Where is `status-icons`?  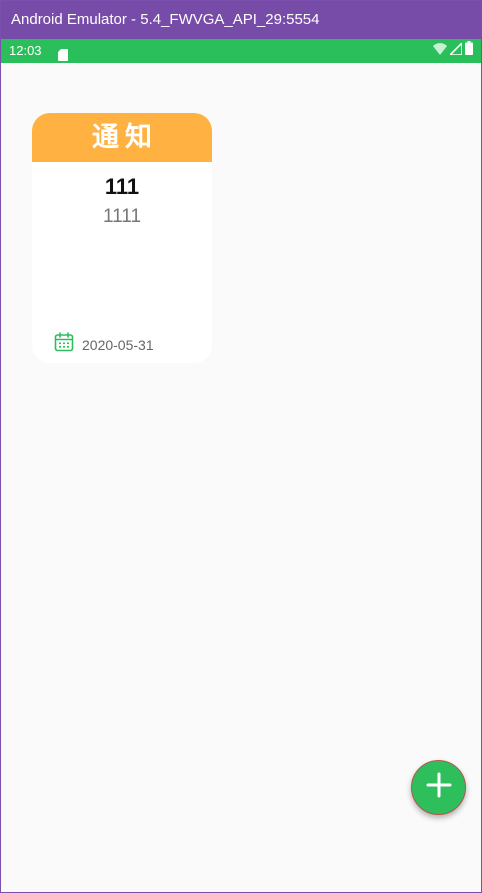
status-icons is located at coordinates (453, 50).